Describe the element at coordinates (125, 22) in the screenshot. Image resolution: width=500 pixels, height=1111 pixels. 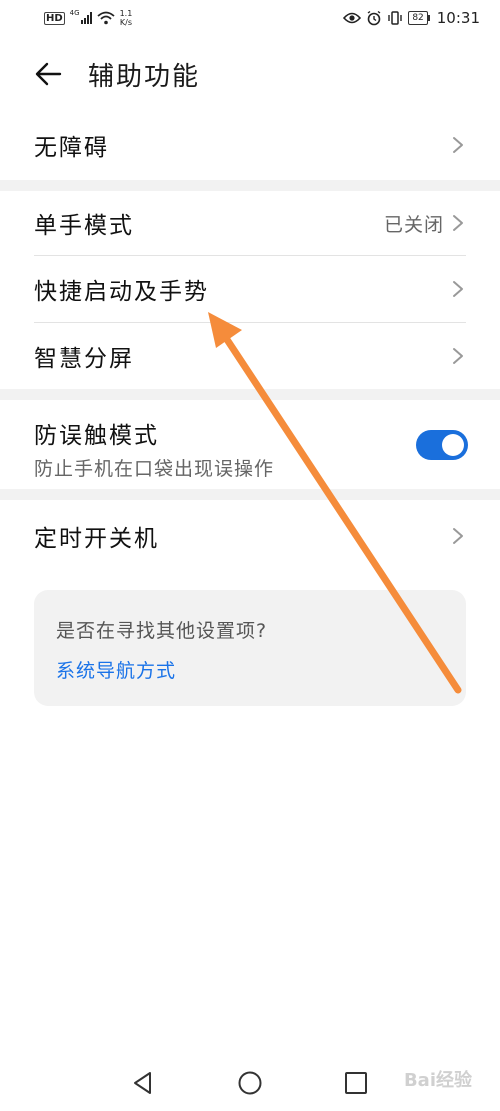
I see `speed-unit: K/s` at that location.